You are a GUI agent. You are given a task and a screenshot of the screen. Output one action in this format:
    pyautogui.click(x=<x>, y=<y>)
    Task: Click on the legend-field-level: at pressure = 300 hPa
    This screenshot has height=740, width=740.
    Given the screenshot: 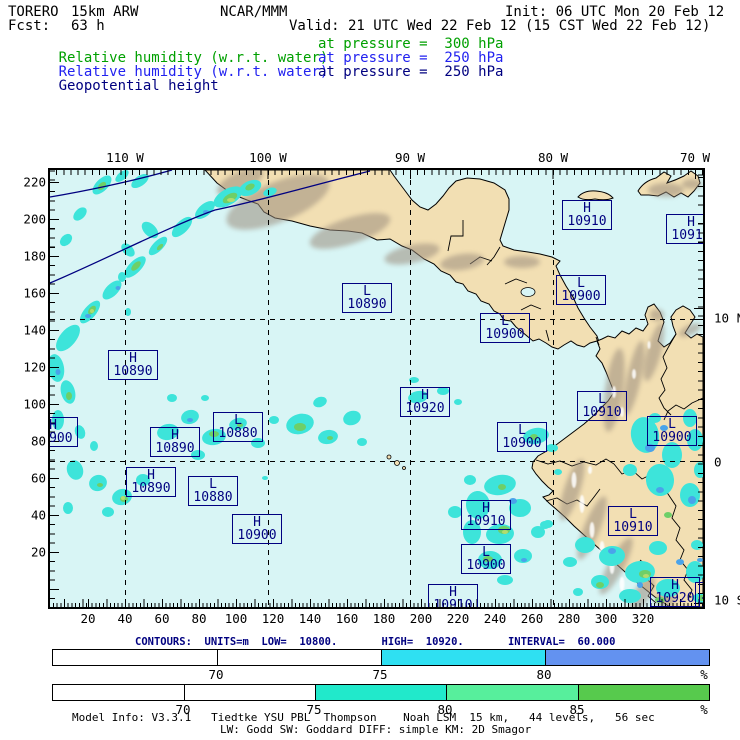 What is the action you would take?
    pyautogui.click(x=411, y=44)
    